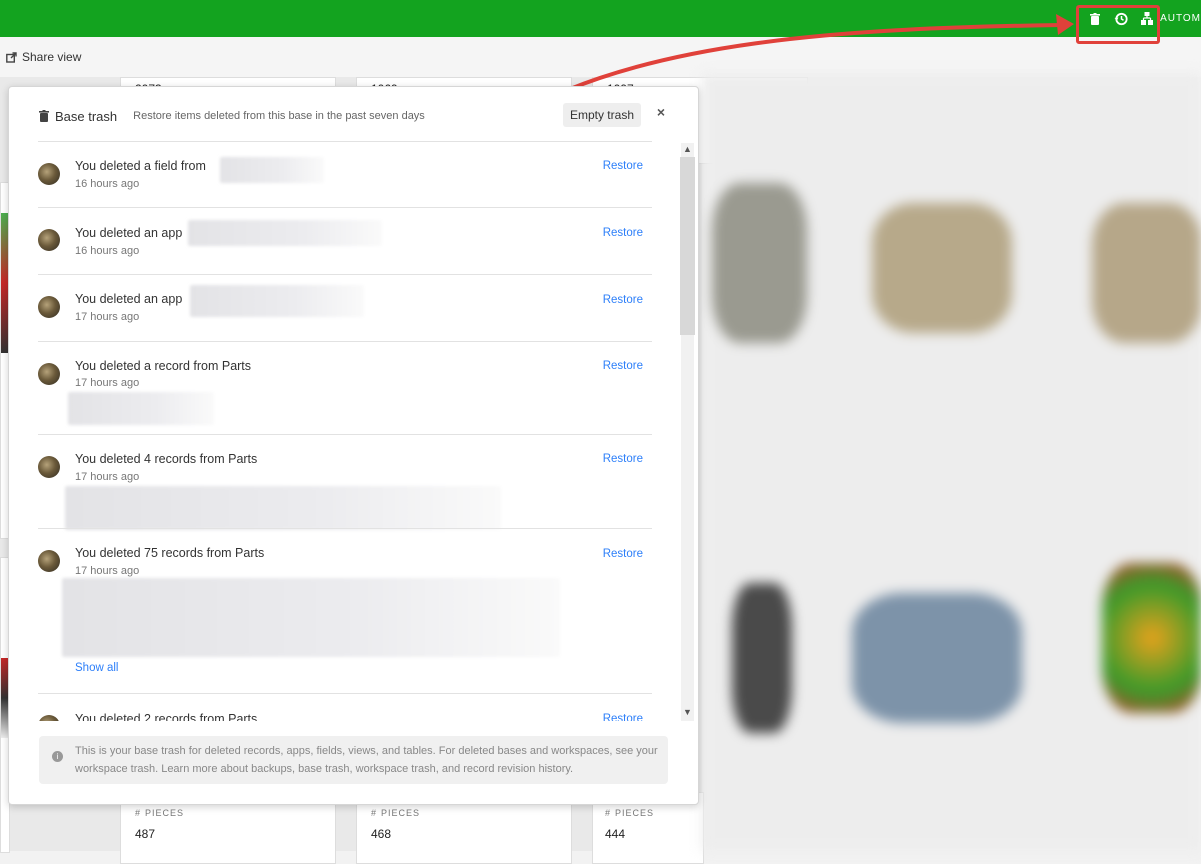  Describe the element at coordinates (661, 112) in the screenshot. I see `close-icon: ×` at that location.